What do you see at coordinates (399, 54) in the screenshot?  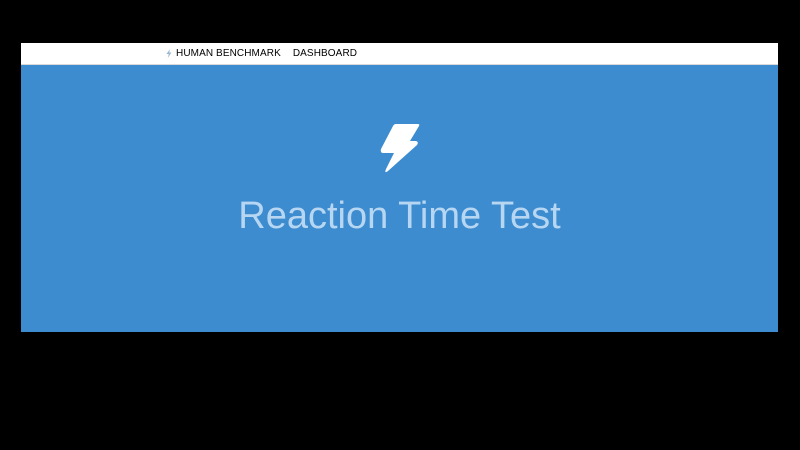 I see `top-navbar: HUMAN BENCHMARK DASHBOARD` at bounding box center [399, 54].